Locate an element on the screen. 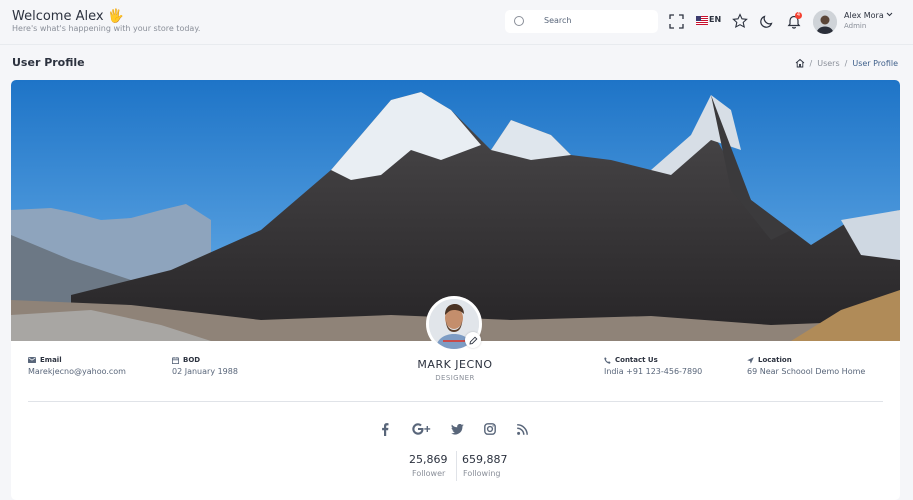 This screenshot has width=913, height=500. location-label: Location is located at coordinates (769, 360).